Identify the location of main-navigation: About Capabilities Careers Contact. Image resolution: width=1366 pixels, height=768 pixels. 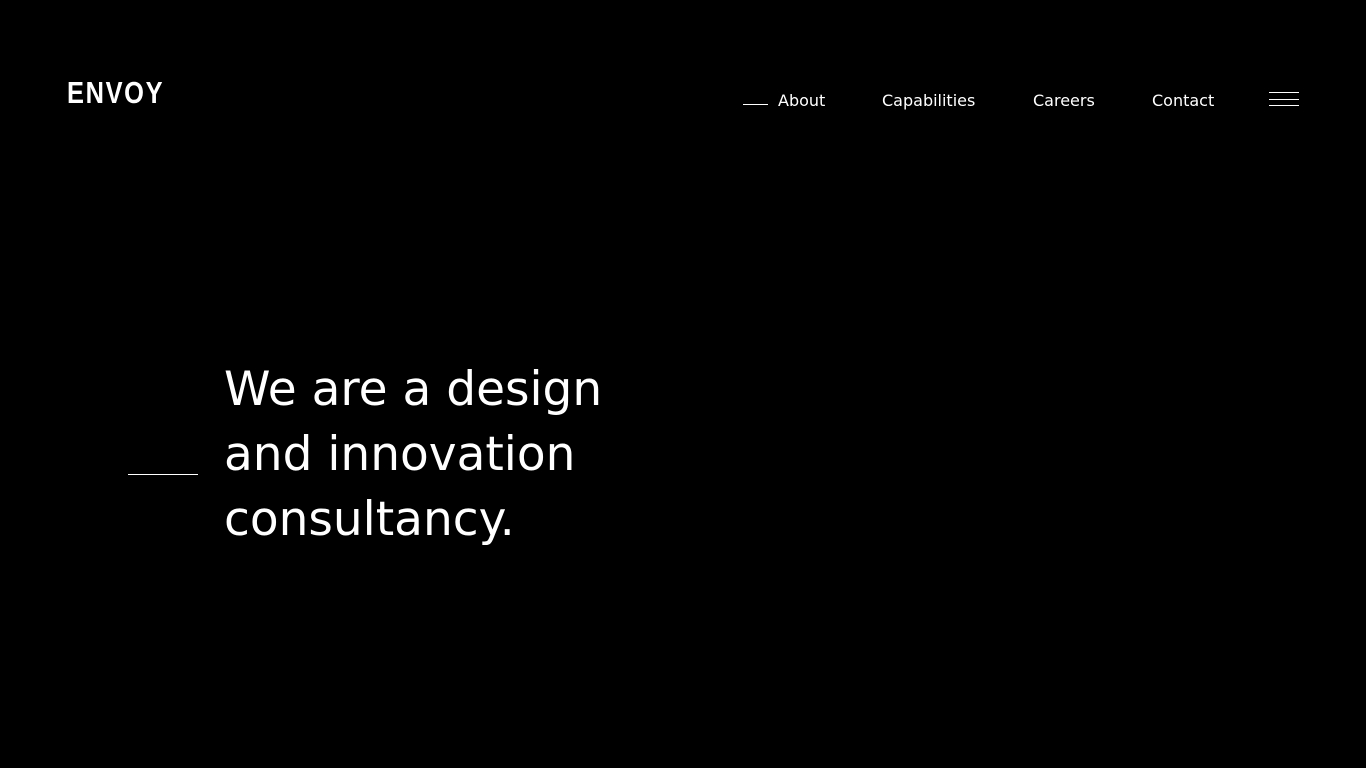
(683, 101).